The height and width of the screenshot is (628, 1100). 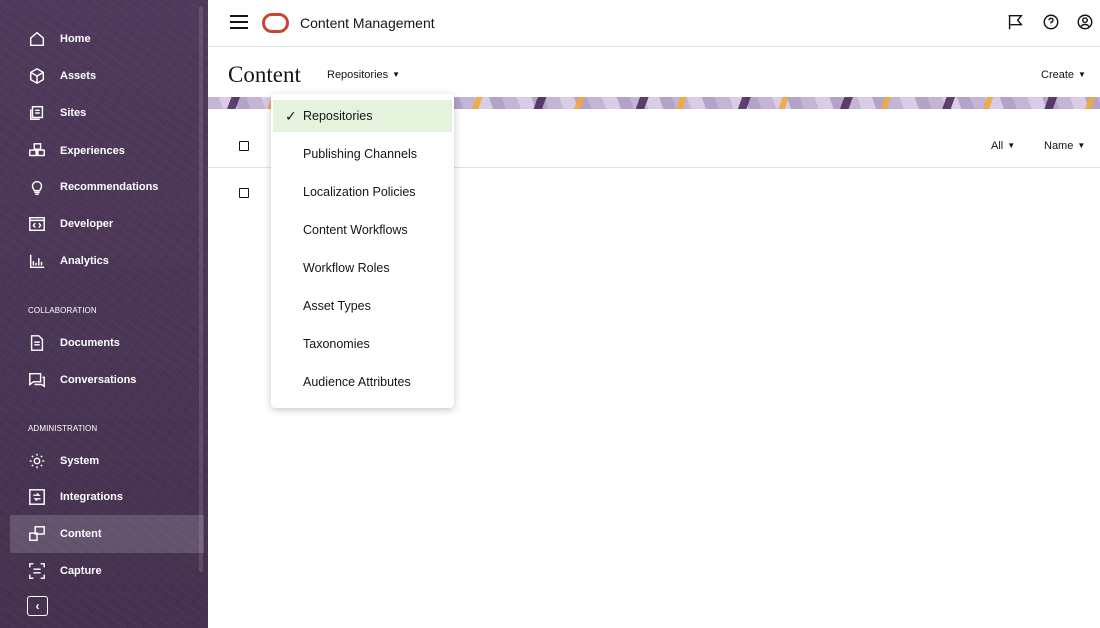 What do you see at coordinates (291, 116) in the screenshot?
I see `checkmark-icon: ✓` at bounding box center [291, 116].